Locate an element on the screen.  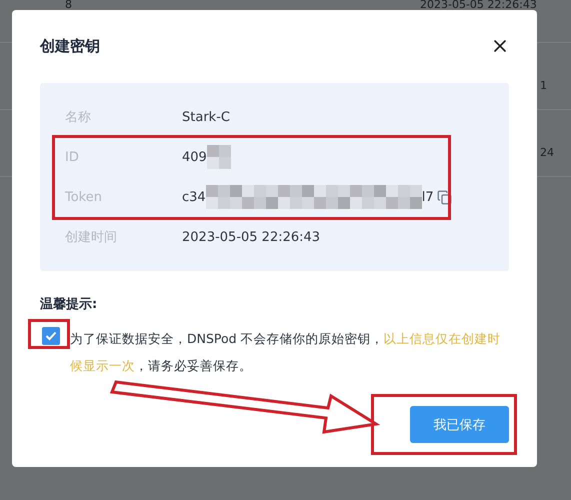
field-value: l7 is located at coordinates (428, 197).